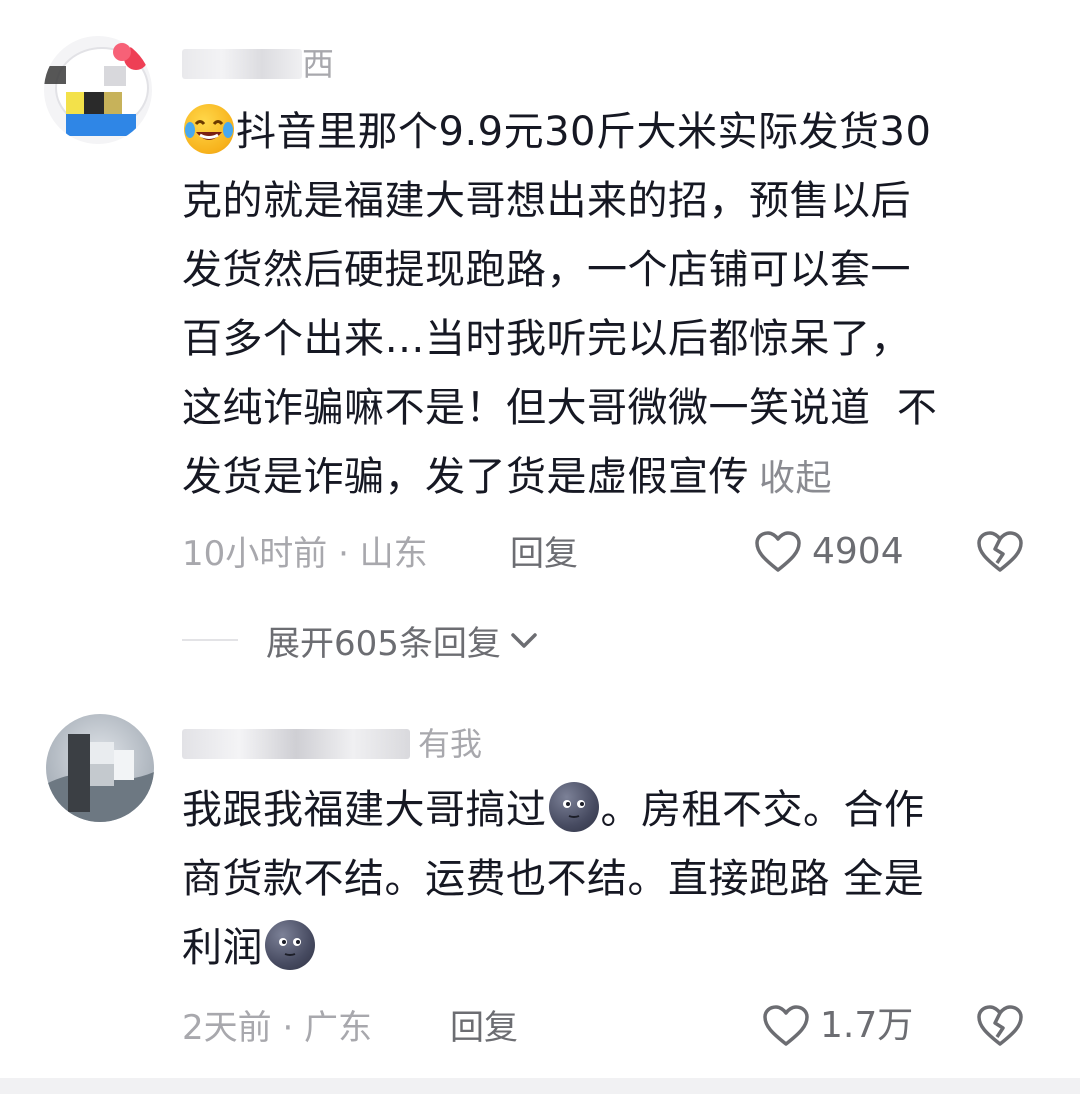 The width and height of the screenshot is (1080, 1094). Describe the element at coordinates (305, 554) in the screenshot. I see `comment-meta: 10小时前 · 山东` at that location.